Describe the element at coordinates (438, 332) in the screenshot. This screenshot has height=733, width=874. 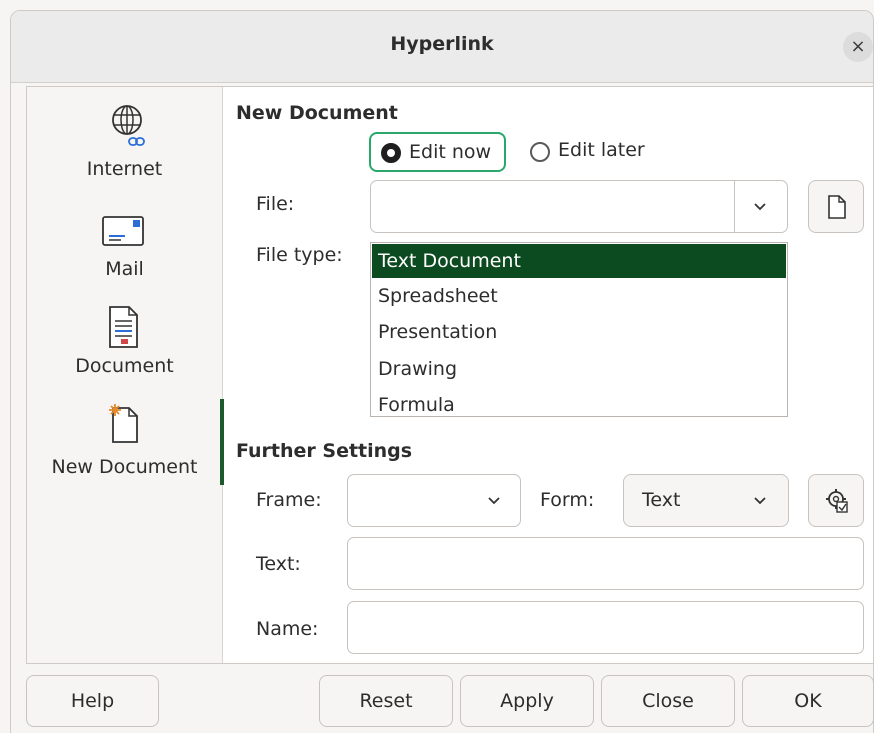
I see `list-item-label: Presentation` at that location.